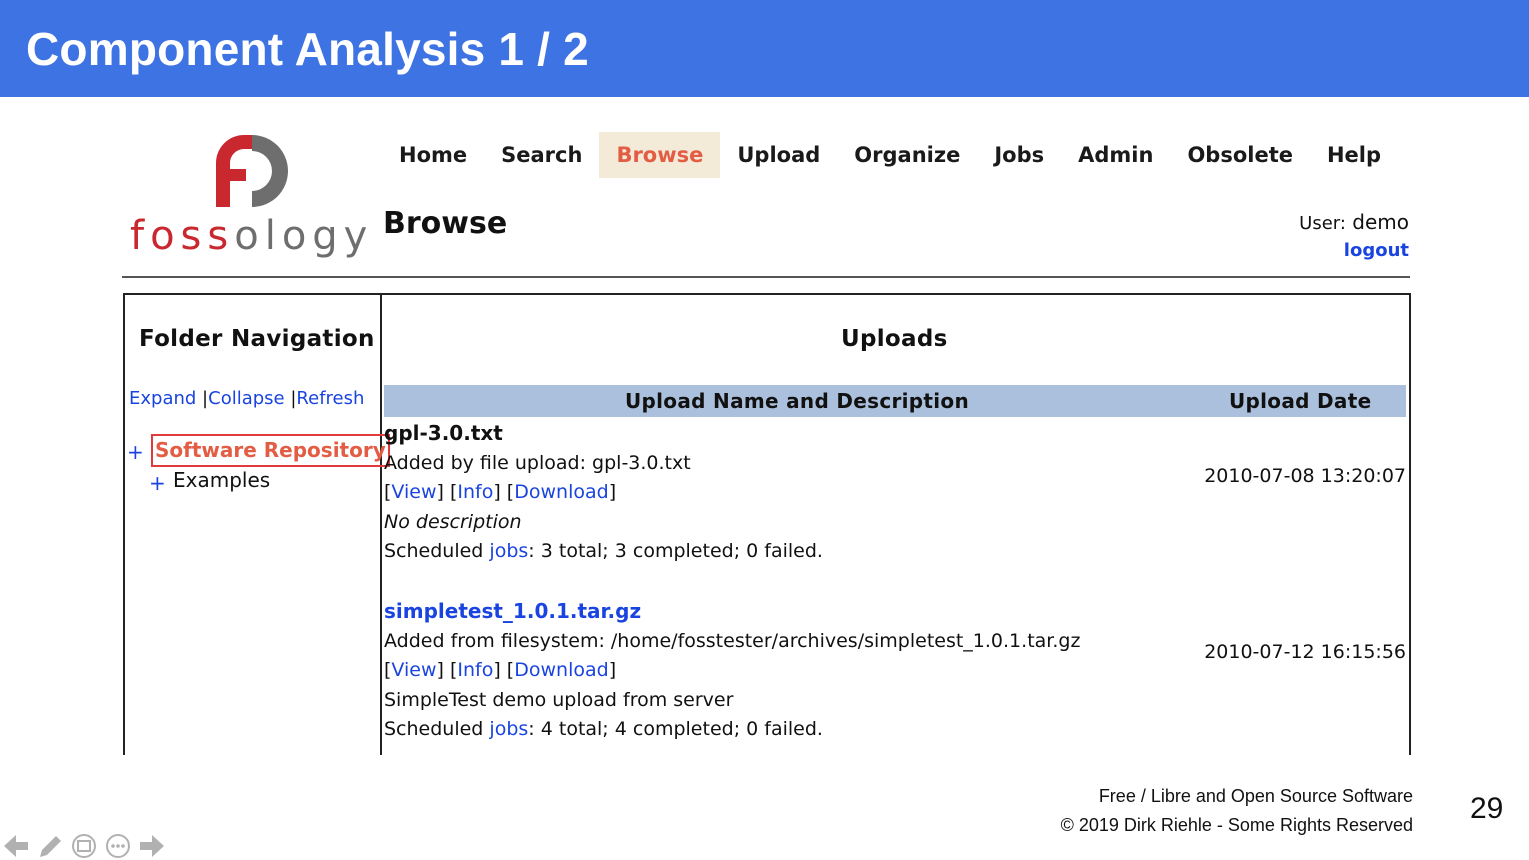 The height and width of the screenshot is (860, 1529). Describe the element at coordinates (766, 277) in the screenshot. I see `header-divider` at that location.